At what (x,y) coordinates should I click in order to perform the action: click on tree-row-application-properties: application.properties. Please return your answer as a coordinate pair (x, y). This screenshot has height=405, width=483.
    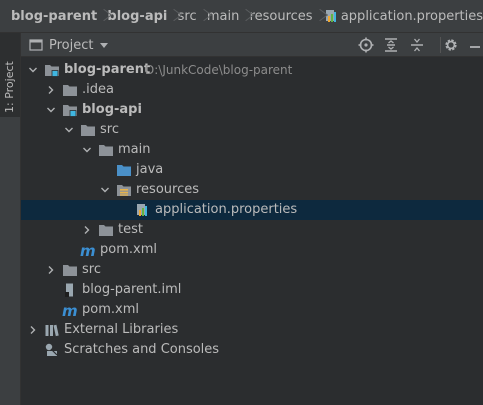
    Looking at the image, I should click on (252, 210).